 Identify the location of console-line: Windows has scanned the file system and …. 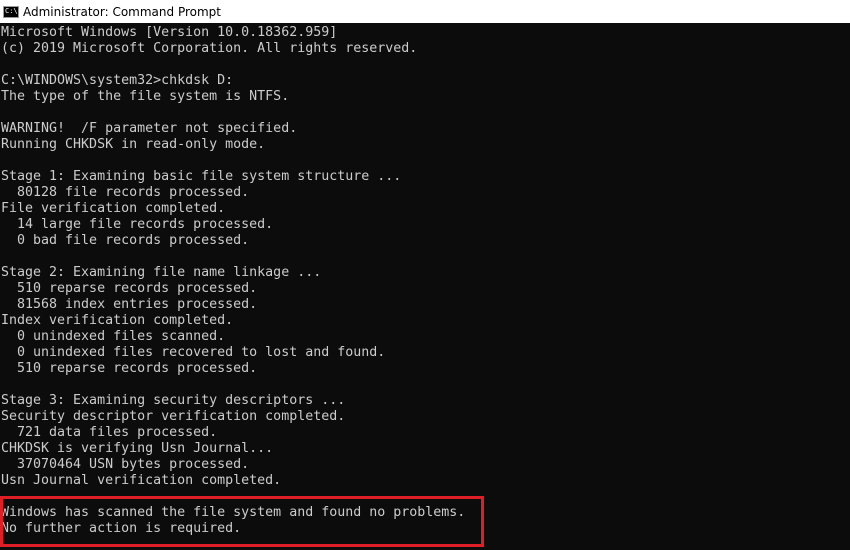
(233, 512).